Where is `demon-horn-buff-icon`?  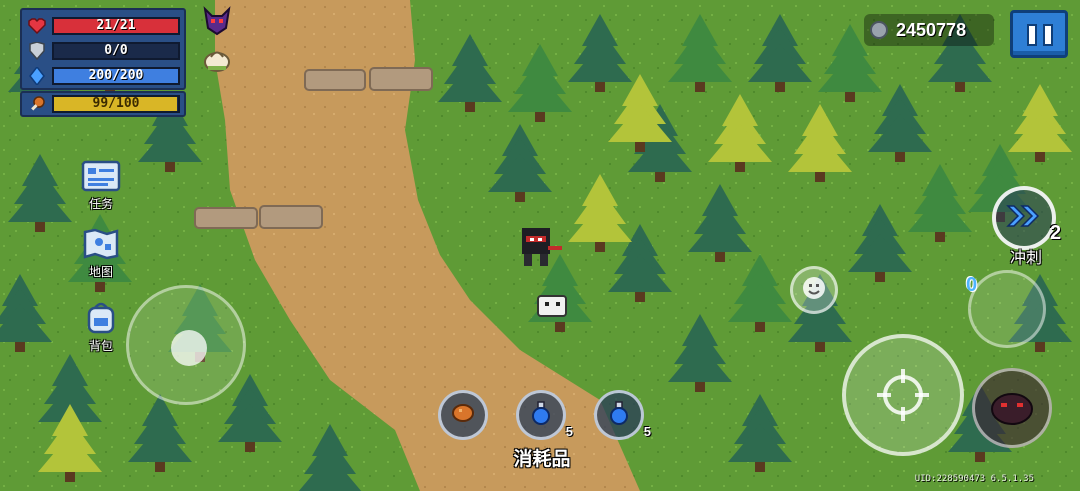
demon-horn-buff-icon is located at coordinates (217, 21).